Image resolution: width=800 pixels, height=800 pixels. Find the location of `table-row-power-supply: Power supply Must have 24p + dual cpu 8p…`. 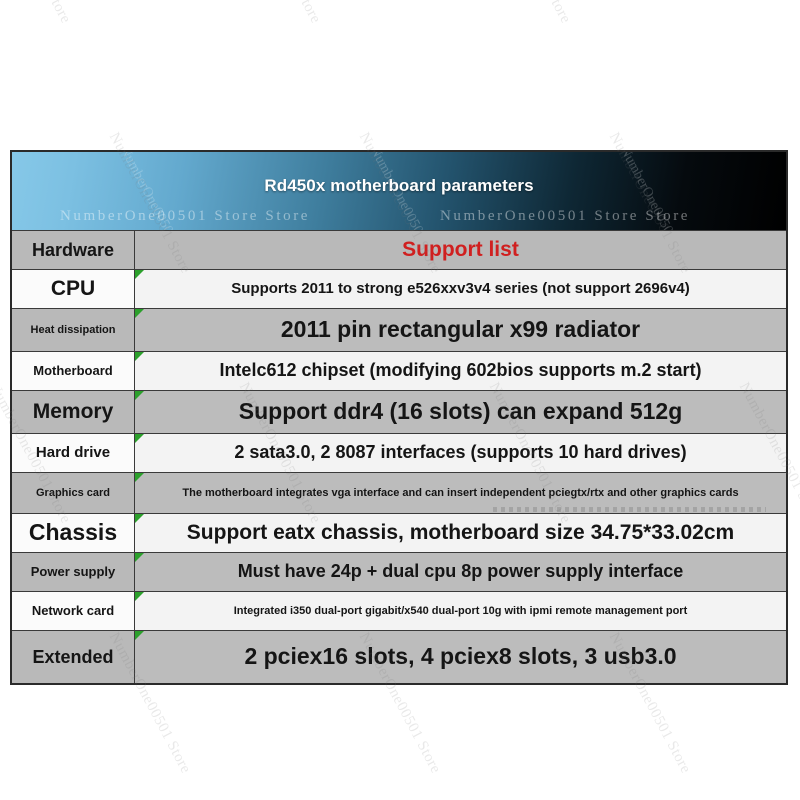

table-row-power-supply: Power supply Must have 24p + dual cpu 8p… is located at coordinates (399, 571).